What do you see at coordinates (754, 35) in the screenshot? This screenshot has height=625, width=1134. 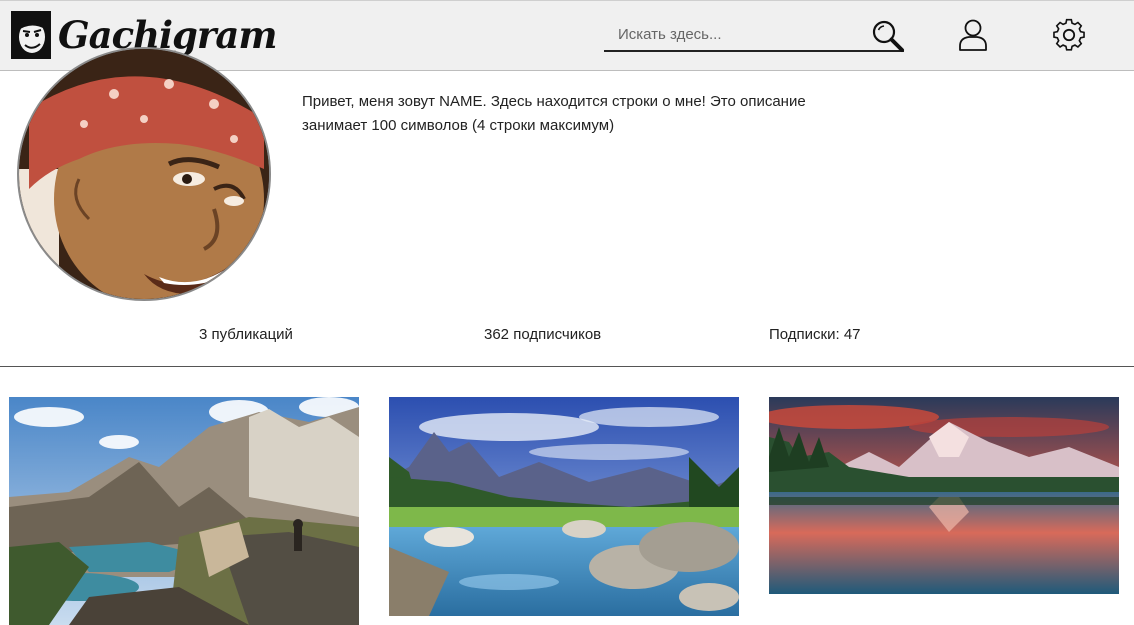 I see `search-input` at bounding box center [754, 35].